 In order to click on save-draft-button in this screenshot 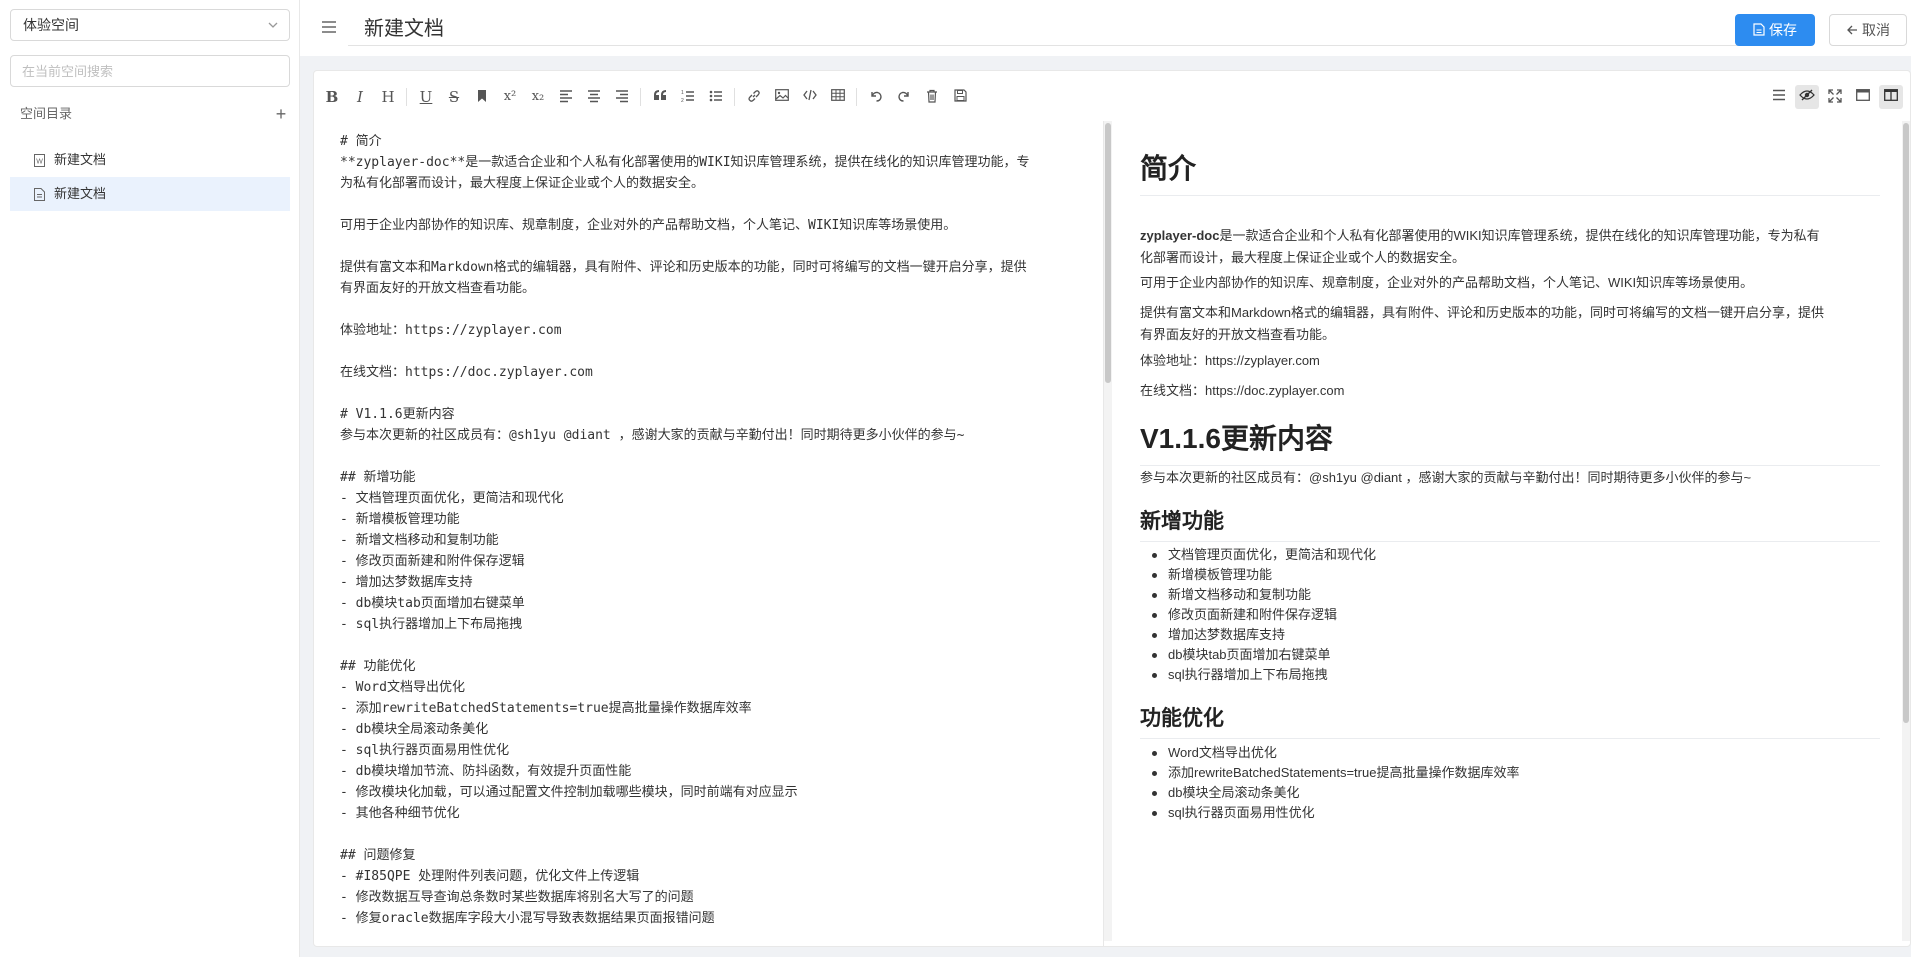, I will do `click(960, 97)`.